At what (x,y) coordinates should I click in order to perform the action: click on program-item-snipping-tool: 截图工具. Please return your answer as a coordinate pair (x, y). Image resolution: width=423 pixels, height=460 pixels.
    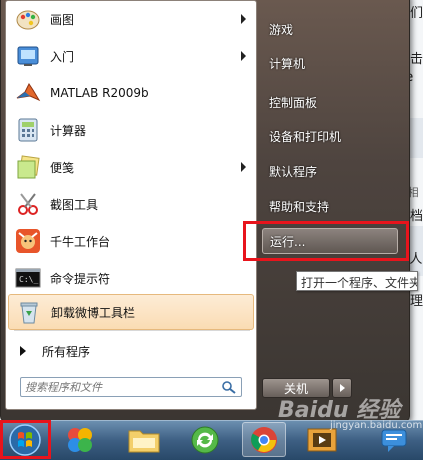
    Looking at the image, I should click on (131, 204).